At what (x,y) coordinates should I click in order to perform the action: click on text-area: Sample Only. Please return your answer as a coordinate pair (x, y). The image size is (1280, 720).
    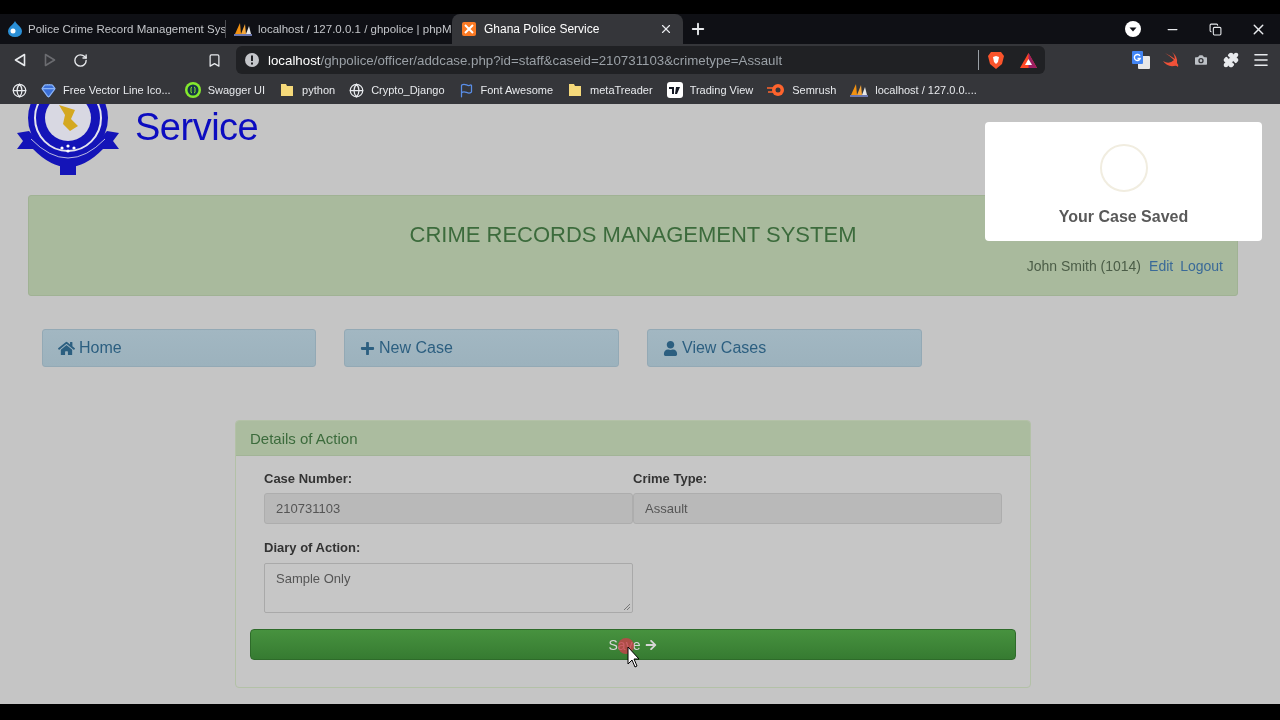
    Looking at the image, I should click on (448, 588).